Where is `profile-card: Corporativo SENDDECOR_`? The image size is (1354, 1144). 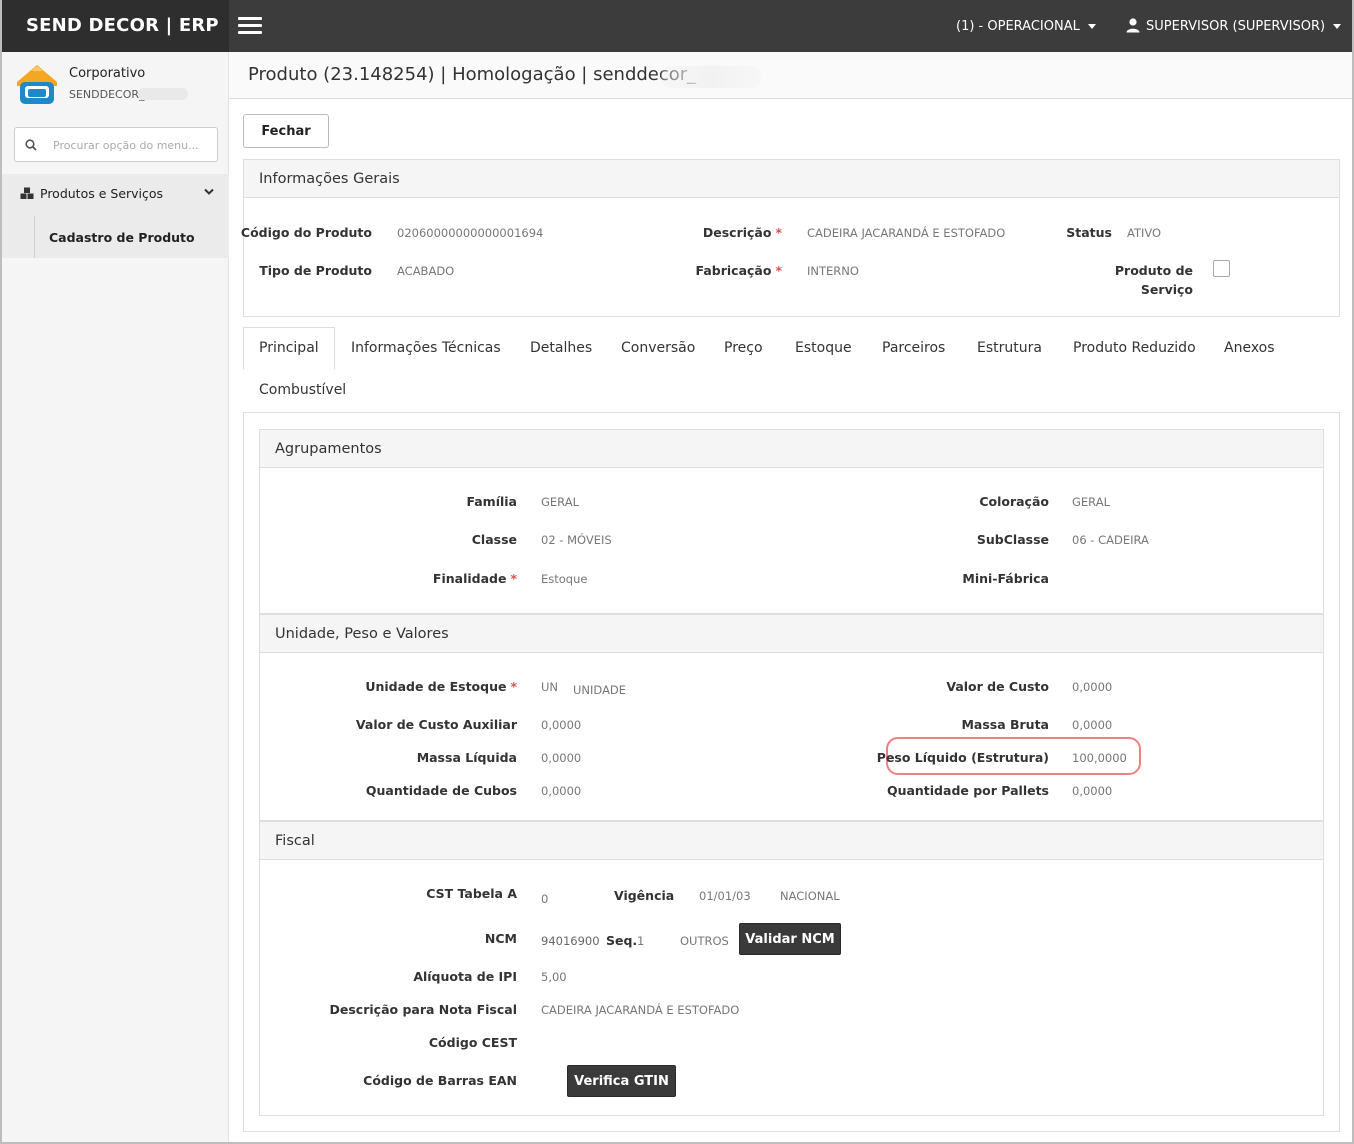
profile-card: Corporativo SENDDECOR_ is located at coordinates (115, 88).